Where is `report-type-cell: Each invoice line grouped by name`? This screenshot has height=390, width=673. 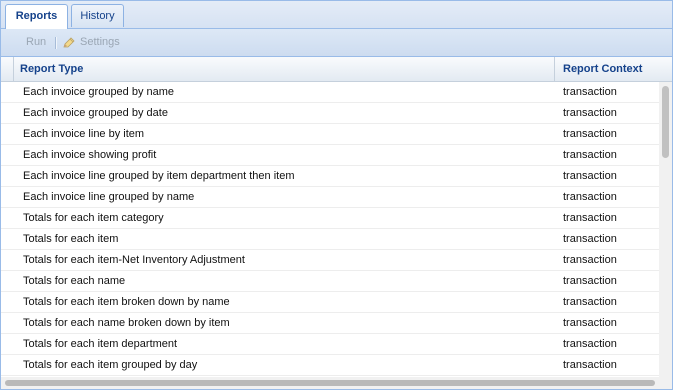
report-type-cell: Each invoice line grouped by name is located at coordinates (109, 197).